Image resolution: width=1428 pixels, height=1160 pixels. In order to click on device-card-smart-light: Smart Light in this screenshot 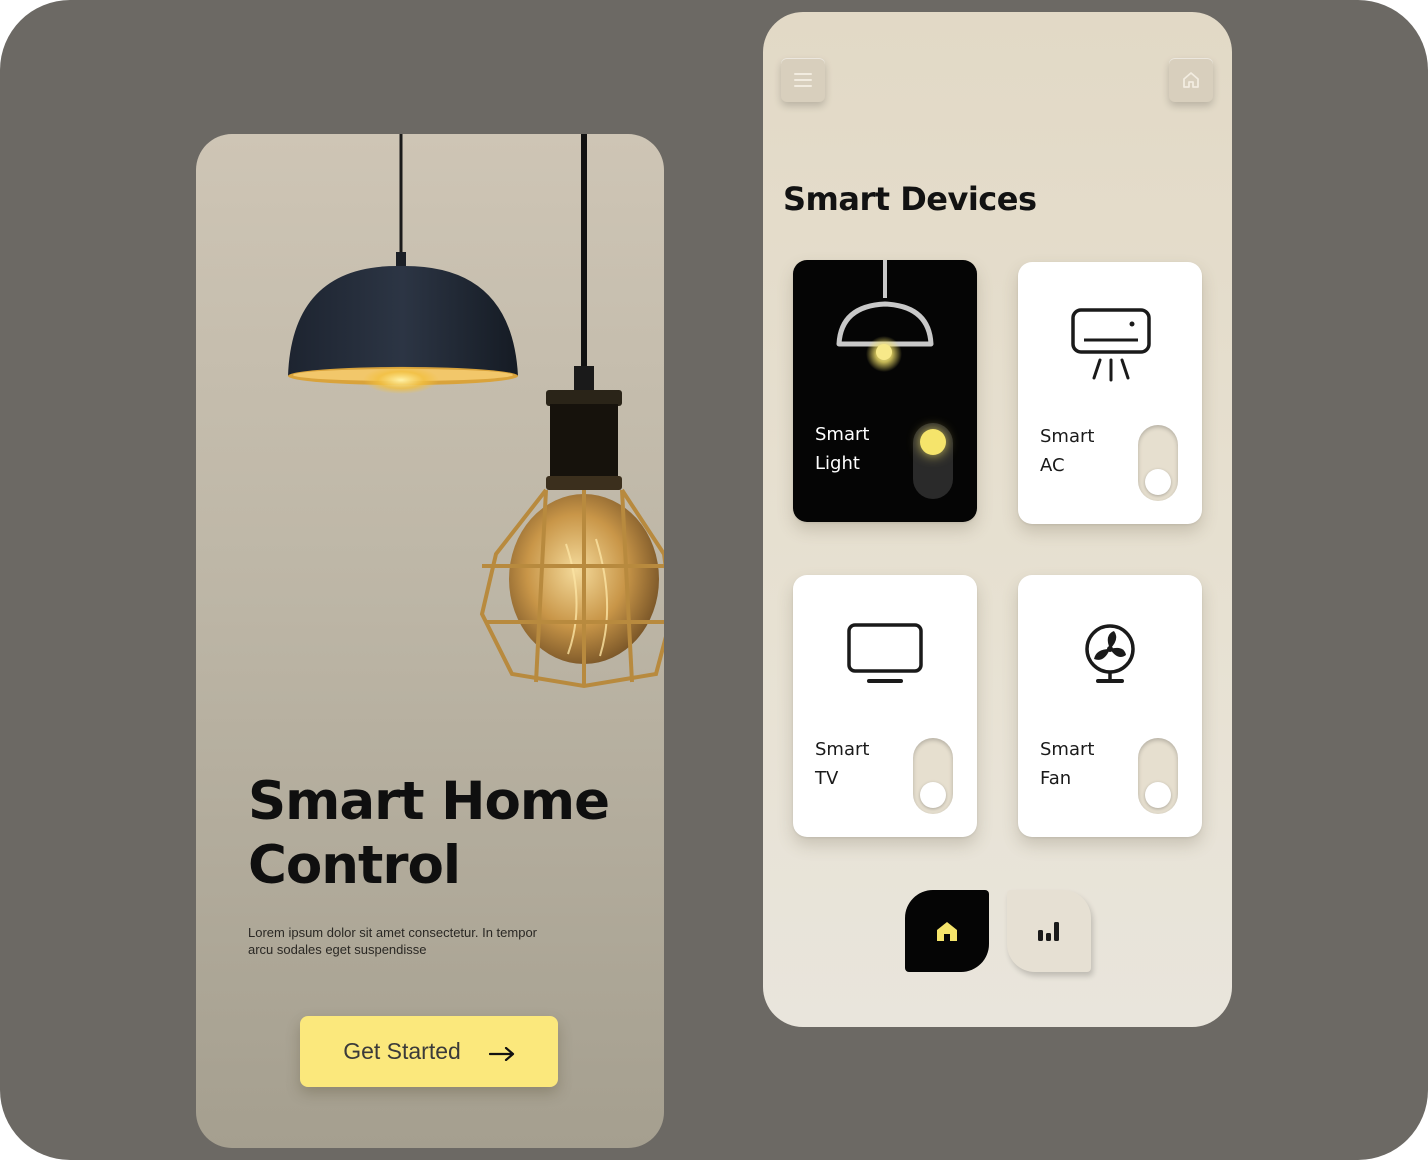, I will do `click(885, 391)`.